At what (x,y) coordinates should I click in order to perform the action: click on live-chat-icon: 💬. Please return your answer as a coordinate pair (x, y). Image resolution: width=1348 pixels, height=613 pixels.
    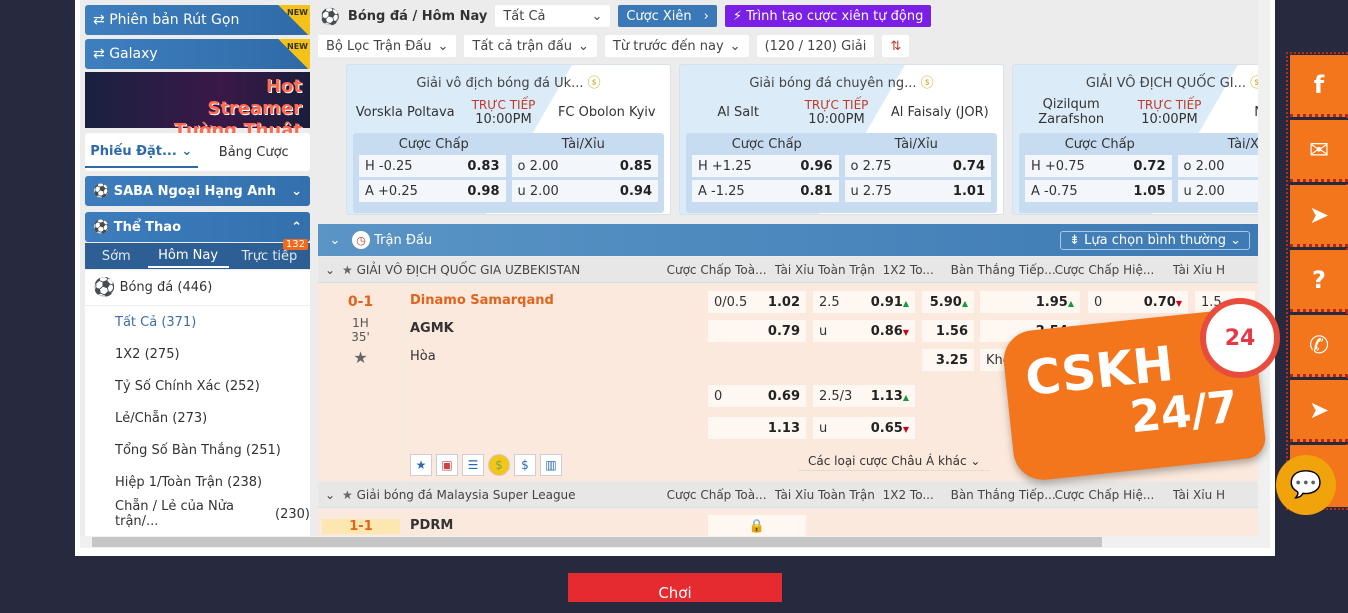
    Looking at the image, I should click on (1306, 485).